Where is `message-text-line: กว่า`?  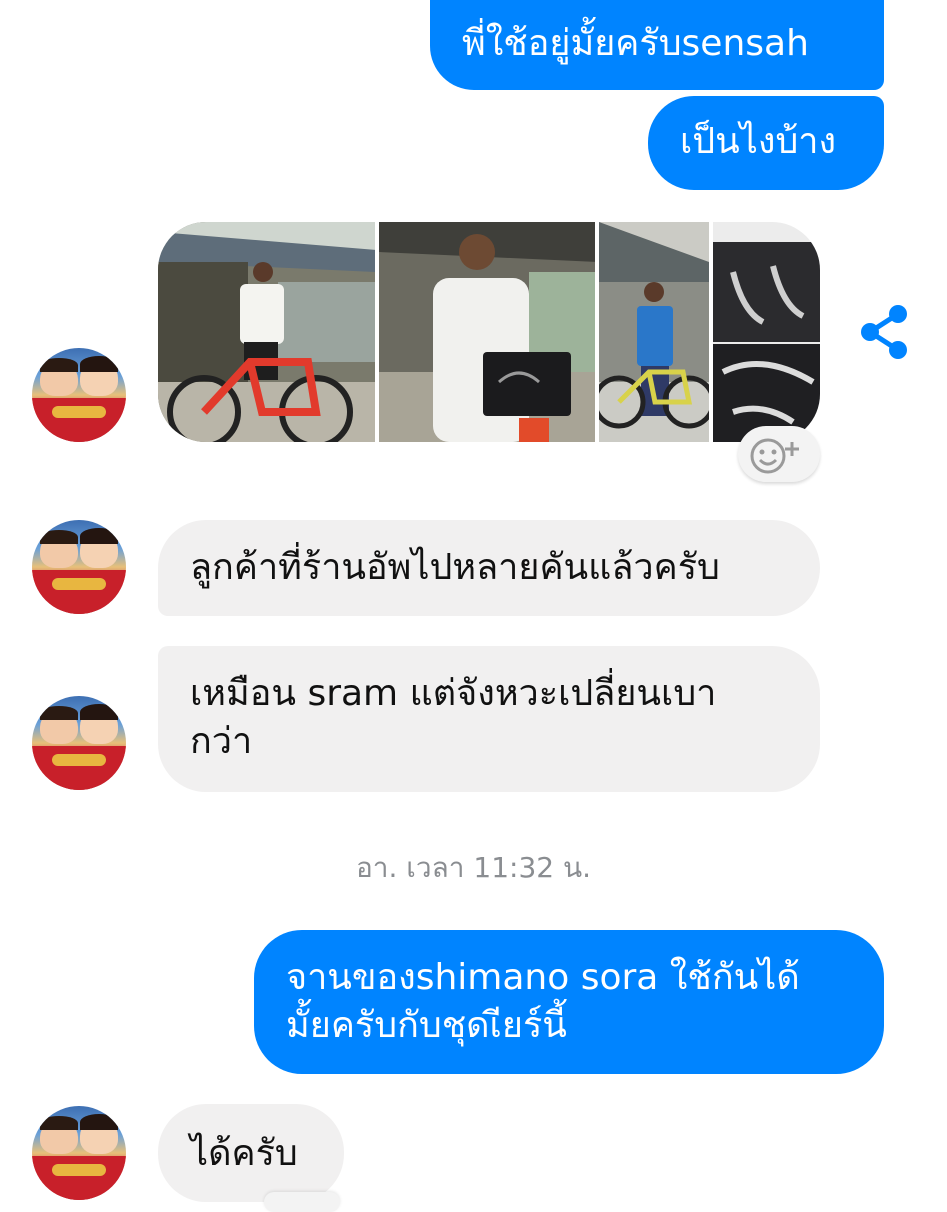
message-text-line: กว่า is located at coordinates (221, 741).